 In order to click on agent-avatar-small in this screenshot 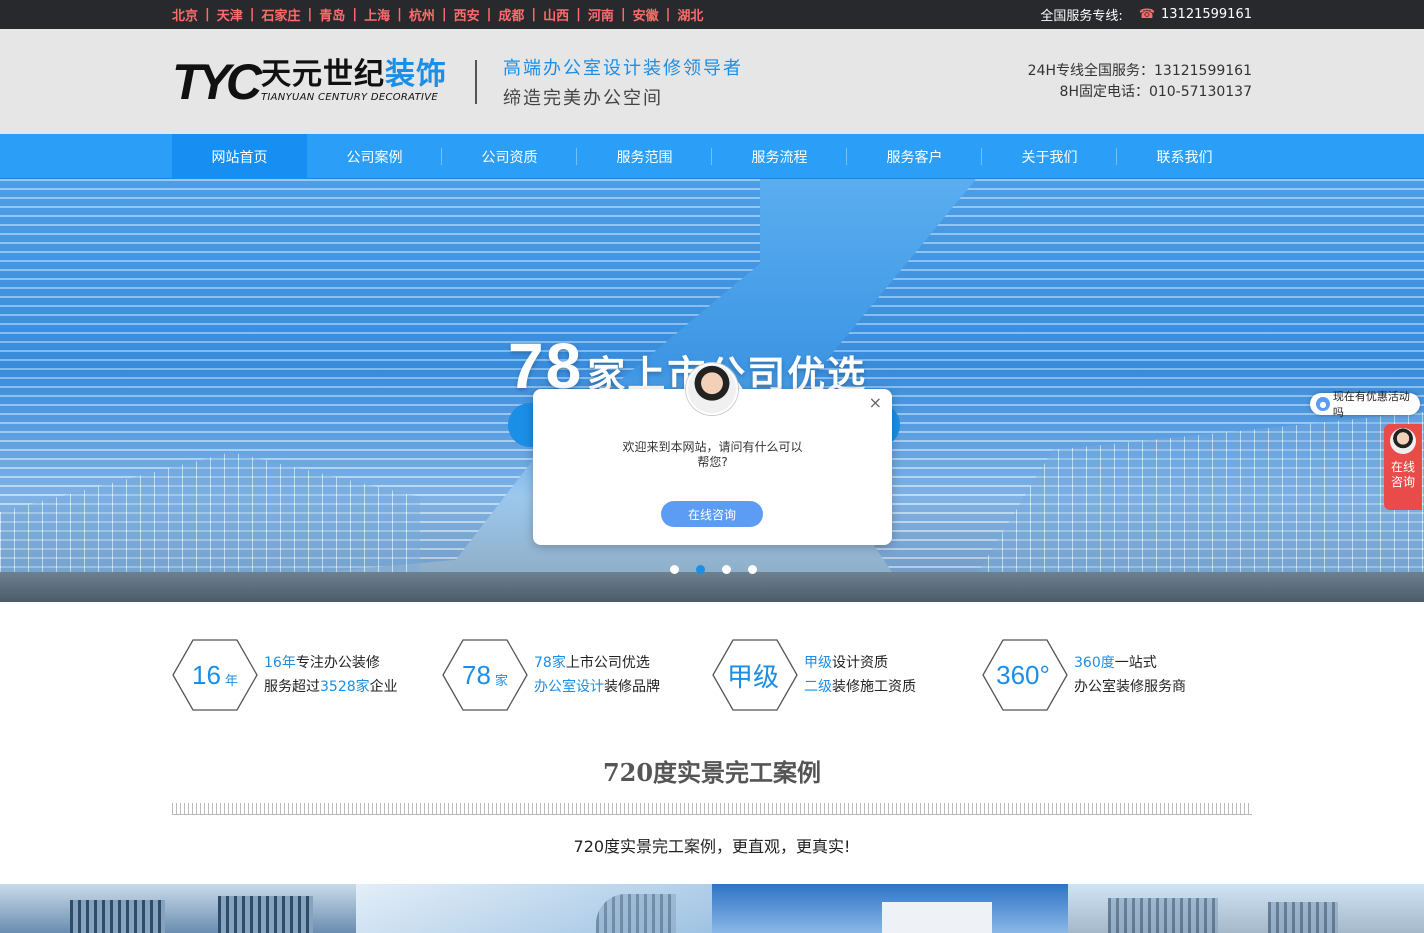, I will do `click(1403, 441)`.